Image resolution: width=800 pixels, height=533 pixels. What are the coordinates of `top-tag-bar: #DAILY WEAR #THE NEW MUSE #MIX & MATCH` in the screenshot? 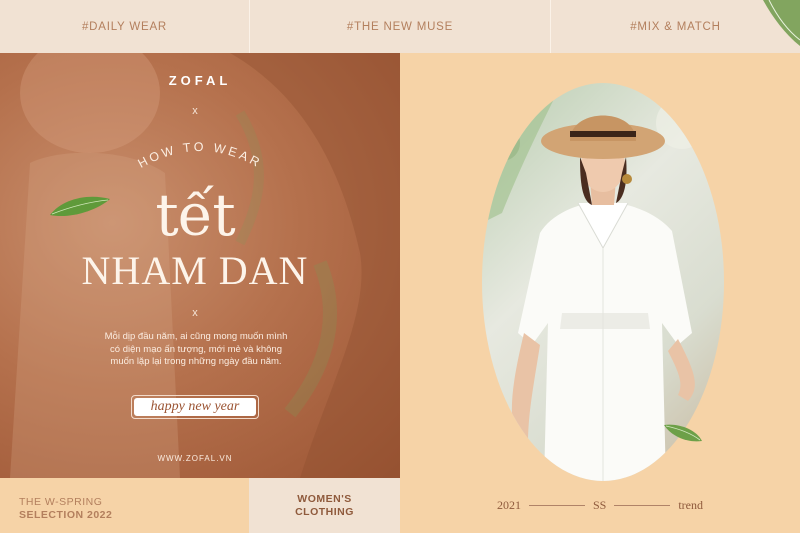 It's located at (400, 26).